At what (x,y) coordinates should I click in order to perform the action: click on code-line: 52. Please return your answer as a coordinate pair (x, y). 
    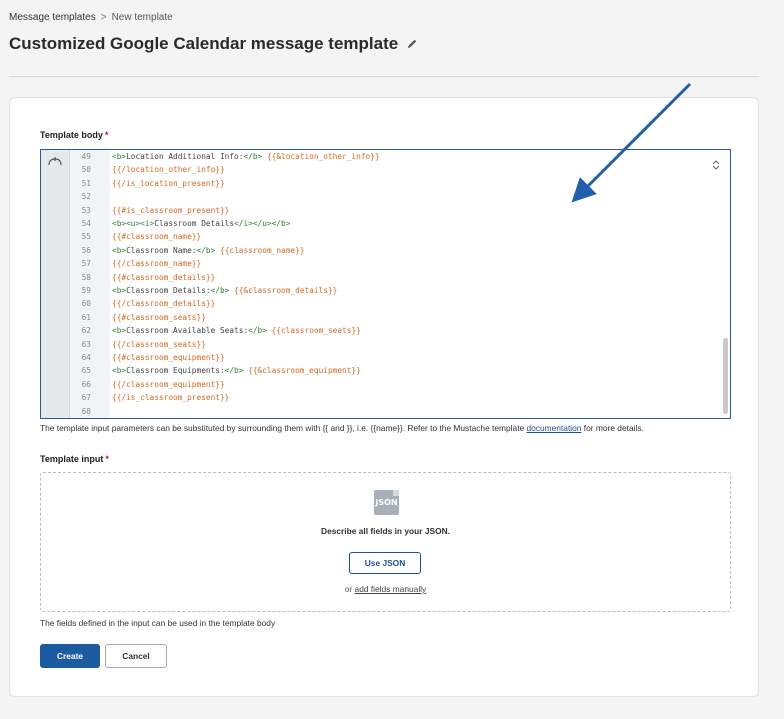
    Looking at the image, I should click on (371, 196).